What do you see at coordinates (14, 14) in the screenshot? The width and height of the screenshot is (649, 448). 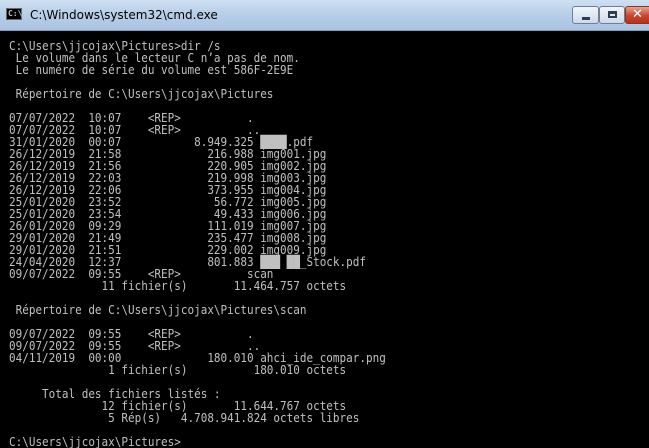 I see `cmd-icon: C:\` at bounding box center [14, 14].